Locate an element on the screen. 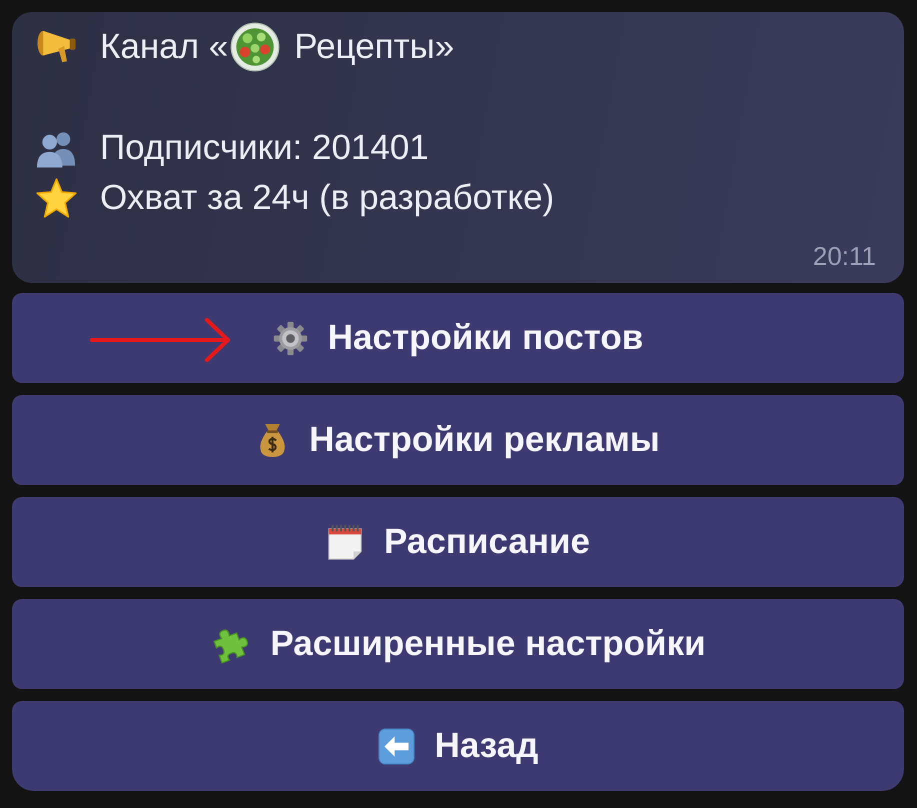  message-time: 20:11 is located at coordinates (844, 256).